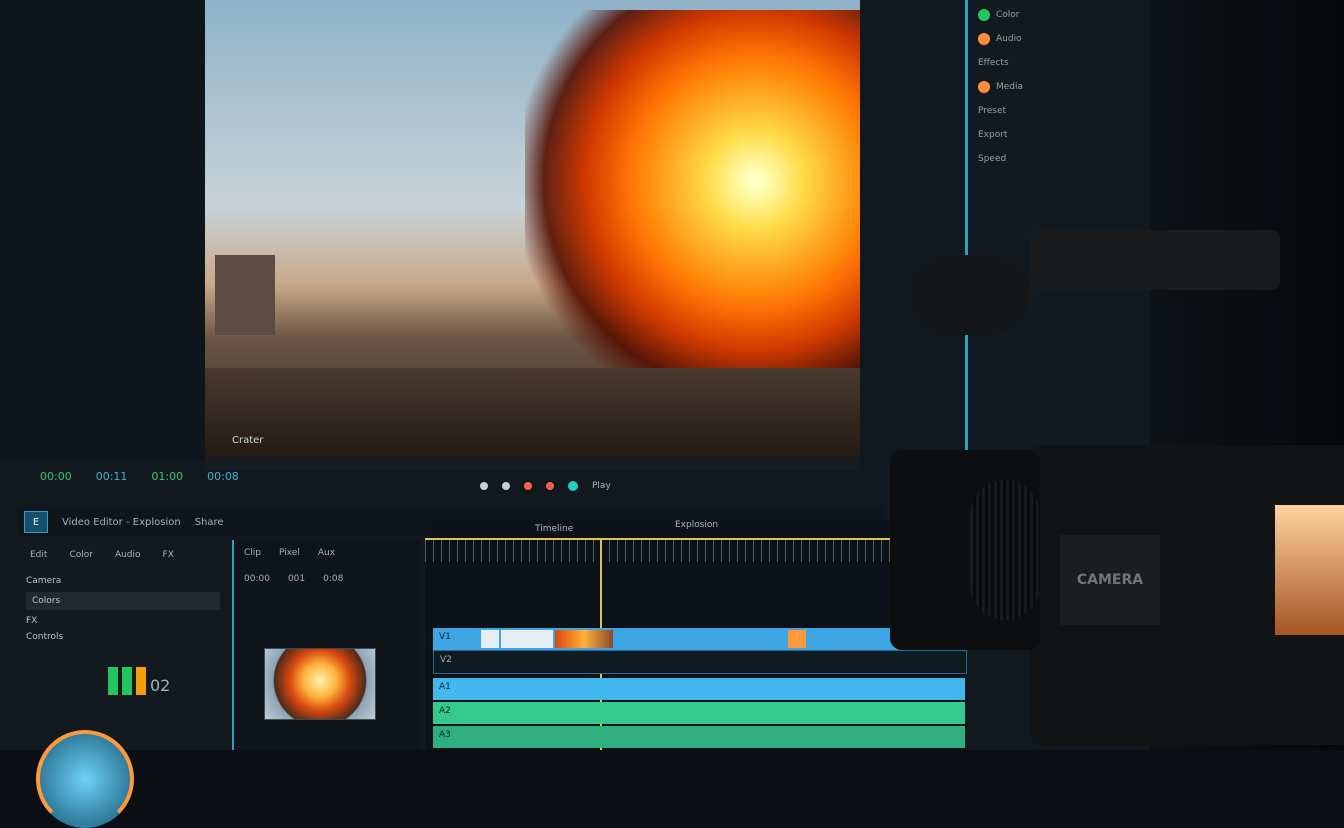  What do you see at coordinates (992, 159) in the screenshot?
I see `inspector-row-label: Speed` at bounding box center [992, 159].